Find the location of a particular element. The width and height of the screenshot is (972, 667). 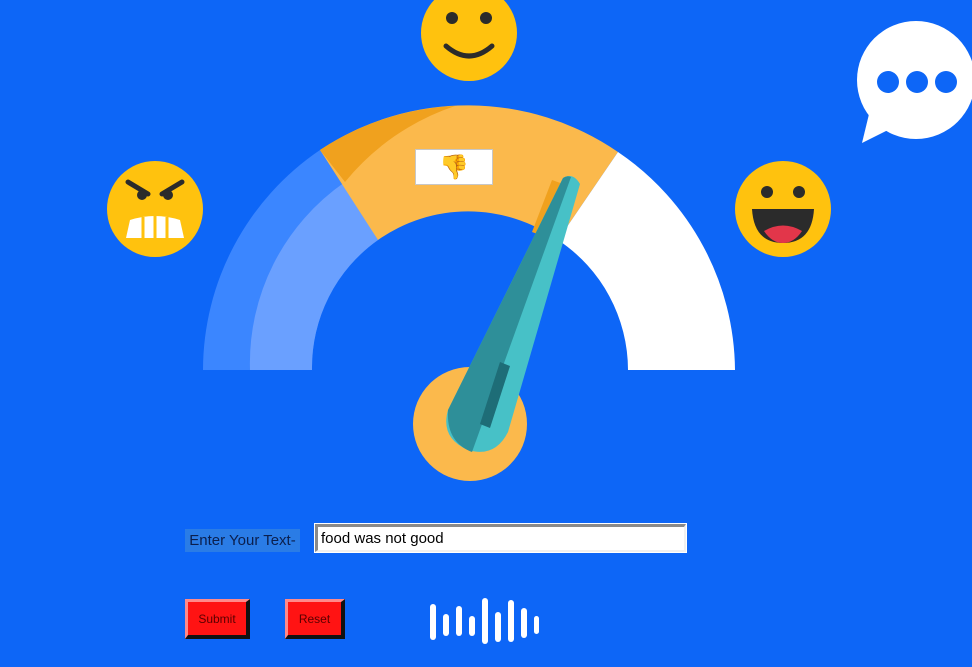

chat-bubble-icon is located at coordinates (914, 82).